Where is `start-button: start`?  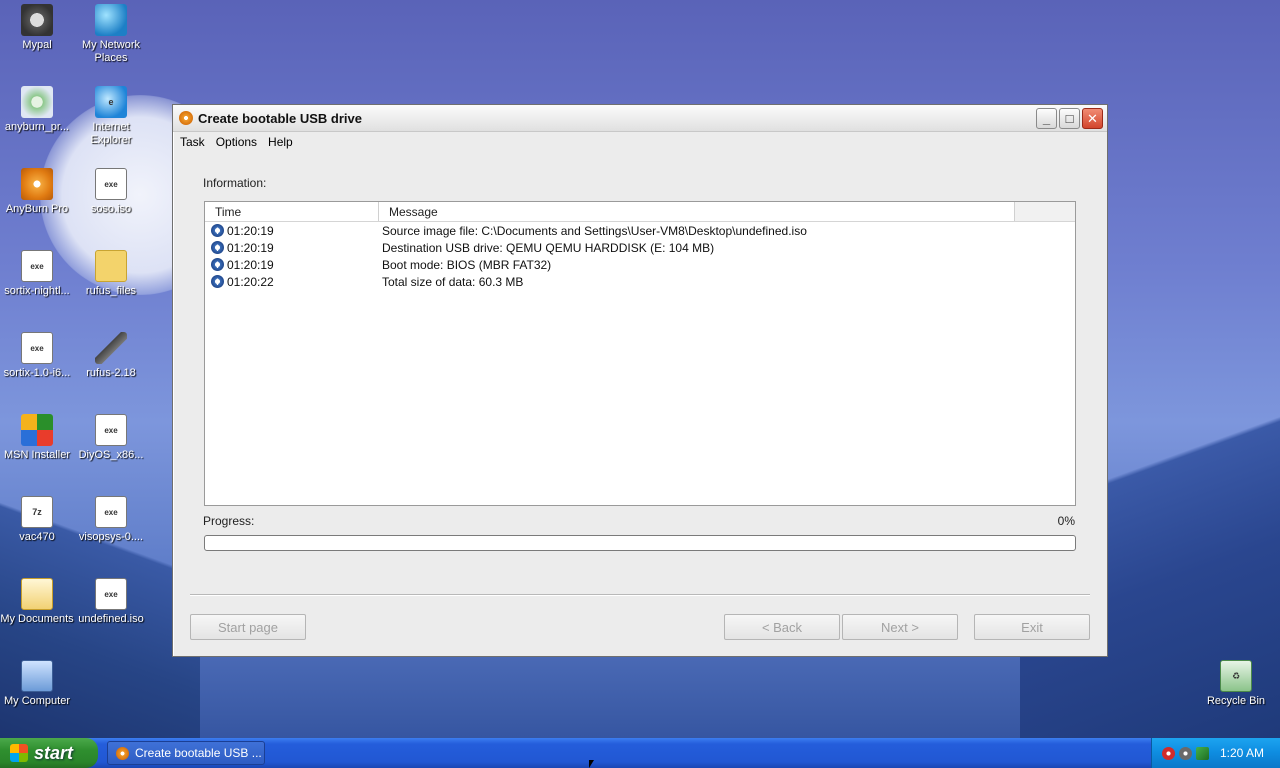
start-button: start is located at coordinates (49, 753).